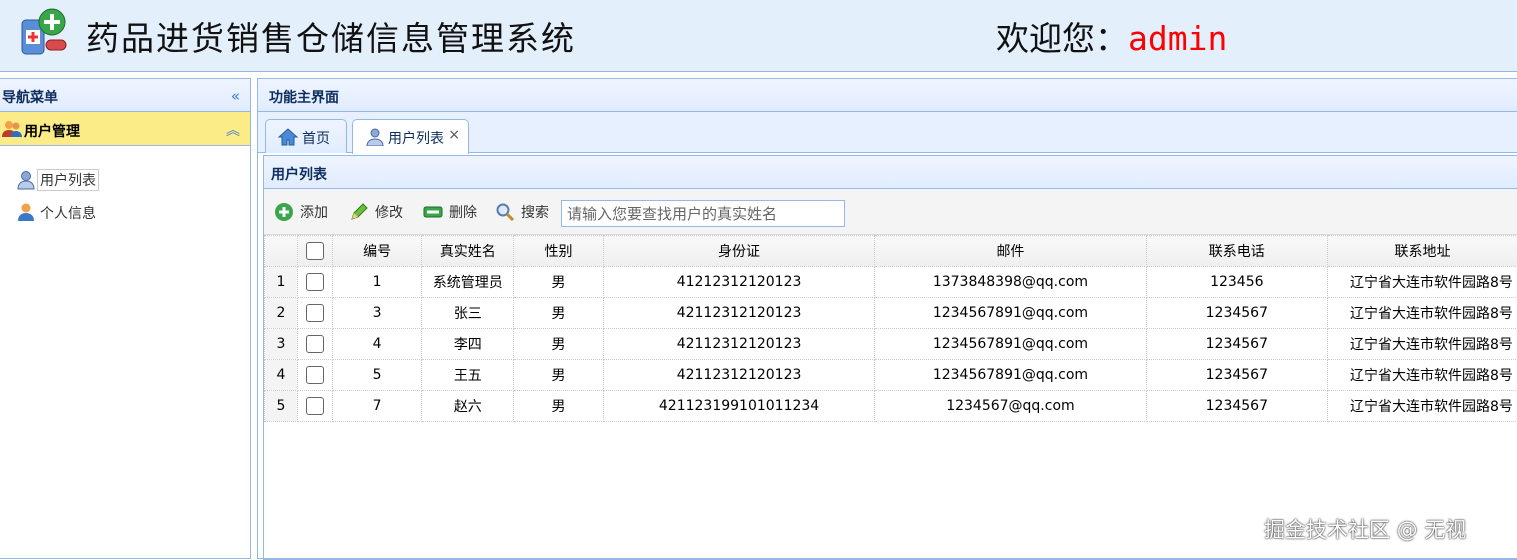  What do you see at coordinates (890, 212) in the screenshot?
I see `toolbar: 添加 修改 删除 搜索` at bounding box center [890, 212].